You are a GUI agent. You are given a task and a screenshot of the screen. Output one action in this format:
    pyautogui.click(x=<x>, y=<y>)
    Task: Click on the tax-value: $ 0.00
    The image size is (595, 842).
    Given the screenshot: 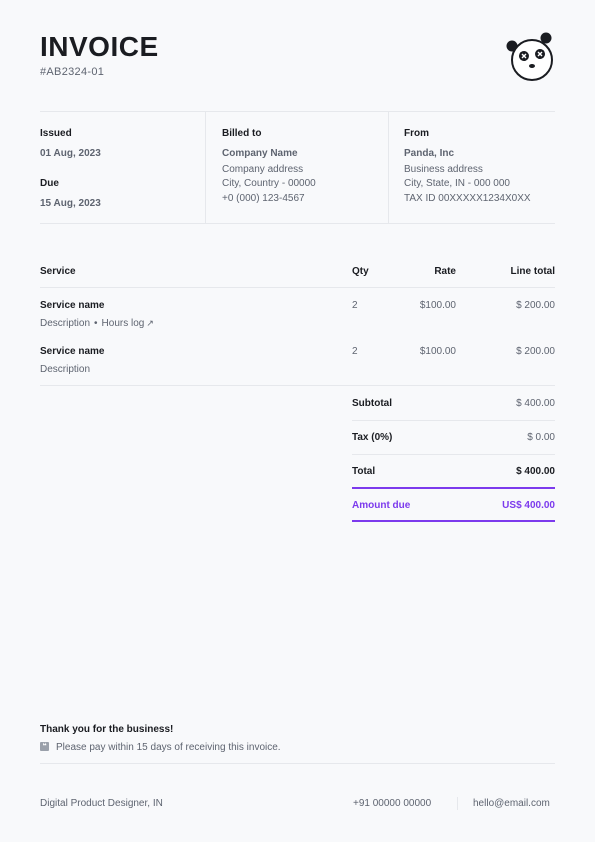 What is the action you would take?
    pyautogui.click(x=541, y=437)
    